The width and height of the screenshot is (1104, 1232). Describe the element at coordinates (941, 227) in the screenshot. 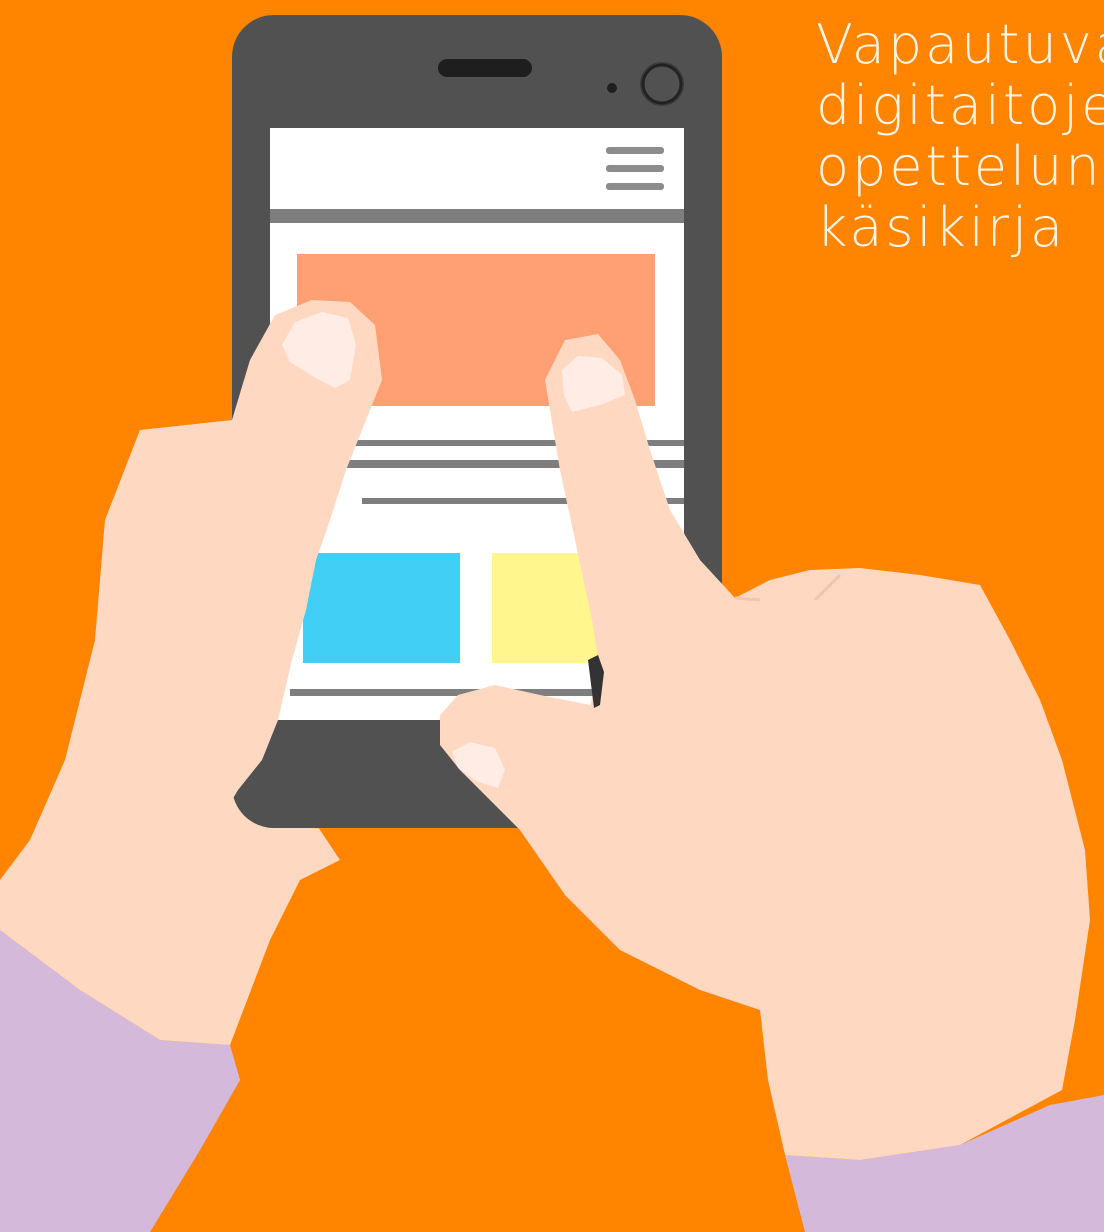

I see `title-line-4: käsikirja` at that location.